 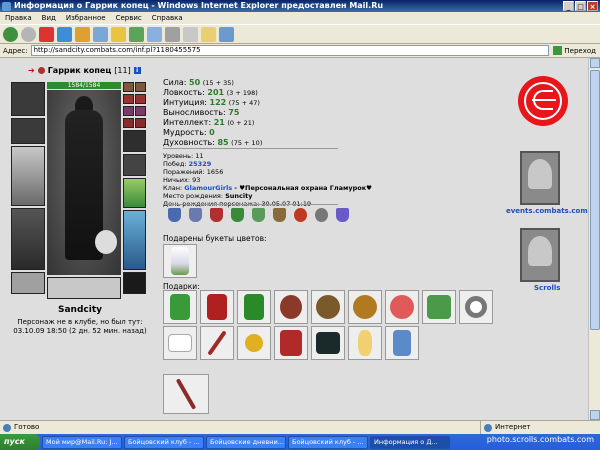 I want to click on character-city: Sandcity, so click(x=80, y=310).